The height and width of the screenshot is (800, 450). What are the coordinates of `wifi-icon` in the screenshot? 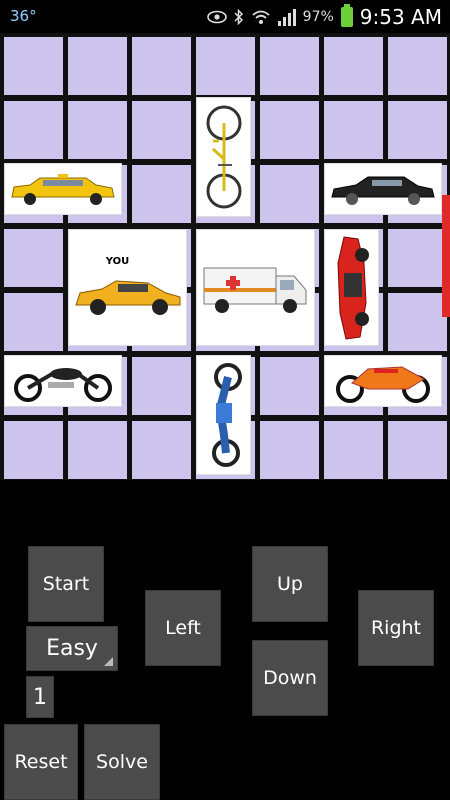 It's located at (261, 17).